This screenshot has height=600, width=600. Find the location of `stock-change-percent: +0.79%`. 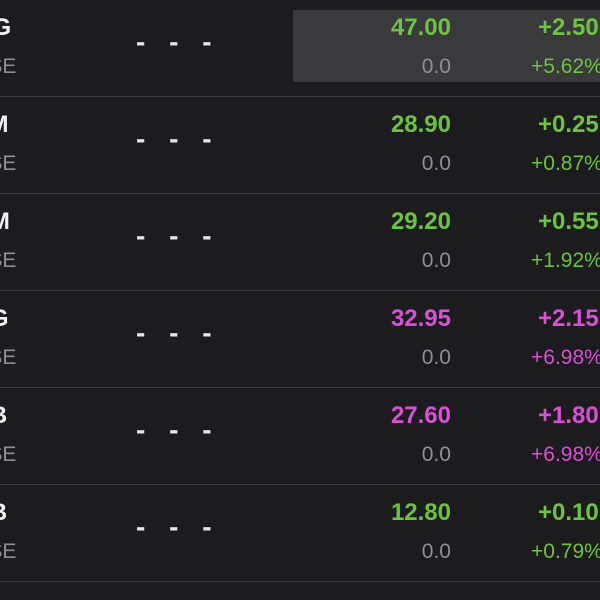

stock-change-percent: +0.79% is located at coordinates (565, 551).